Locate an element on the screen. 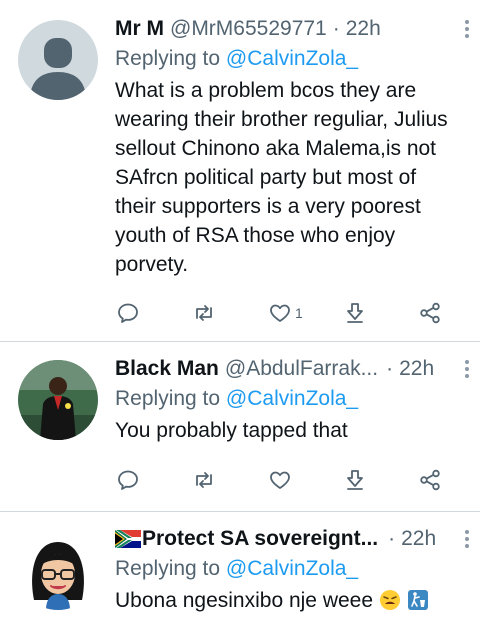  display-name: Mr M is located at coordinates (139, 29).